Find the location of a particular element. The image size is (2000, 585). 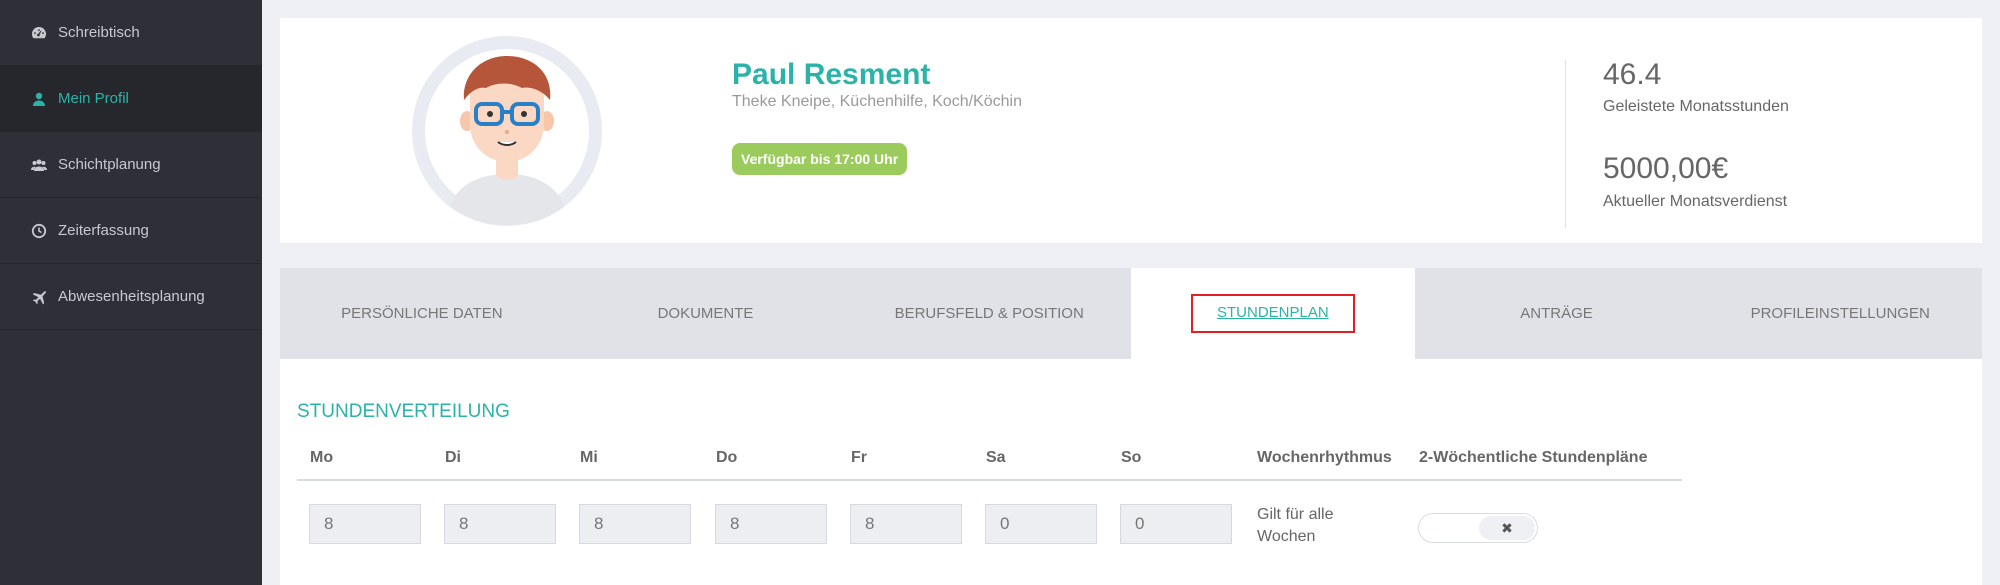

tab-label: BERUFSFELD & POSITION is located at coordinates (989, 313).